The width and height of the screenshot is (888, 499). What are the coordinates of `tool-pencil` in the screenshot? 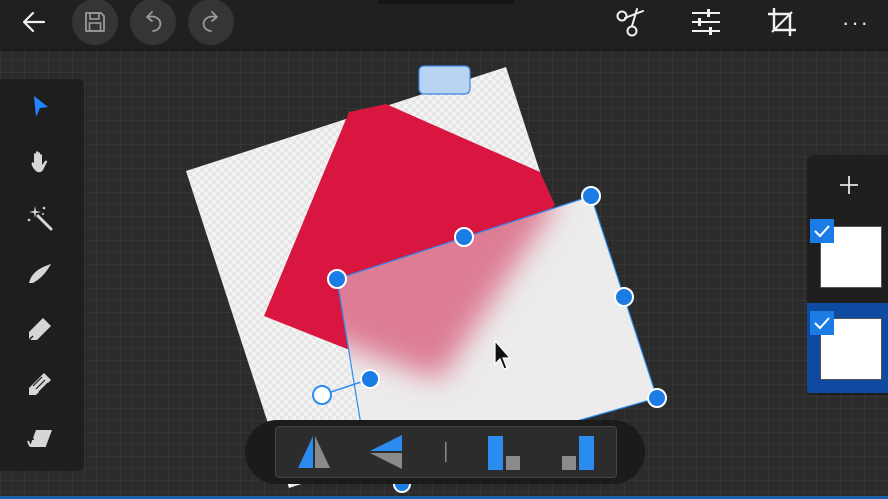 It's located at (40, 384).